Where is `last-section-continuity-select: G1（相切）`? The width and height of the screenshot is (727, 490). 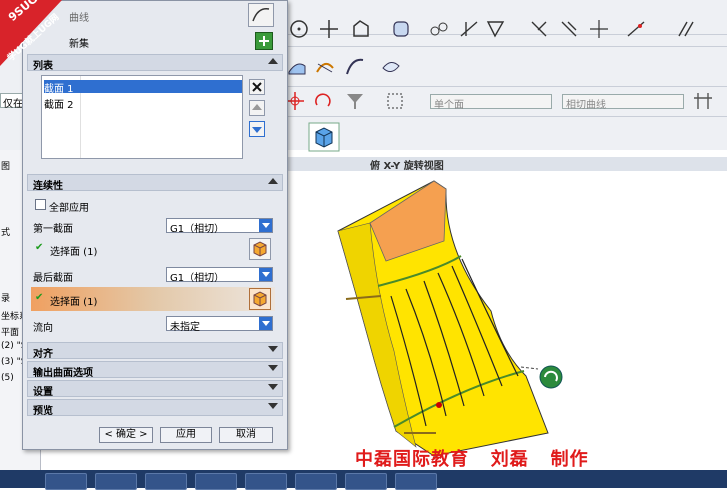
last-section-continuity-select: G1（相切） is located at coordinates (219, 275).